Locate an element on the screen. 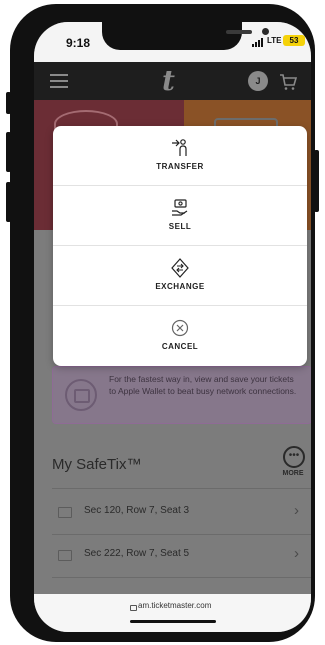  safetix-title: My SafeTix™ is located at coordinates (97, 464).